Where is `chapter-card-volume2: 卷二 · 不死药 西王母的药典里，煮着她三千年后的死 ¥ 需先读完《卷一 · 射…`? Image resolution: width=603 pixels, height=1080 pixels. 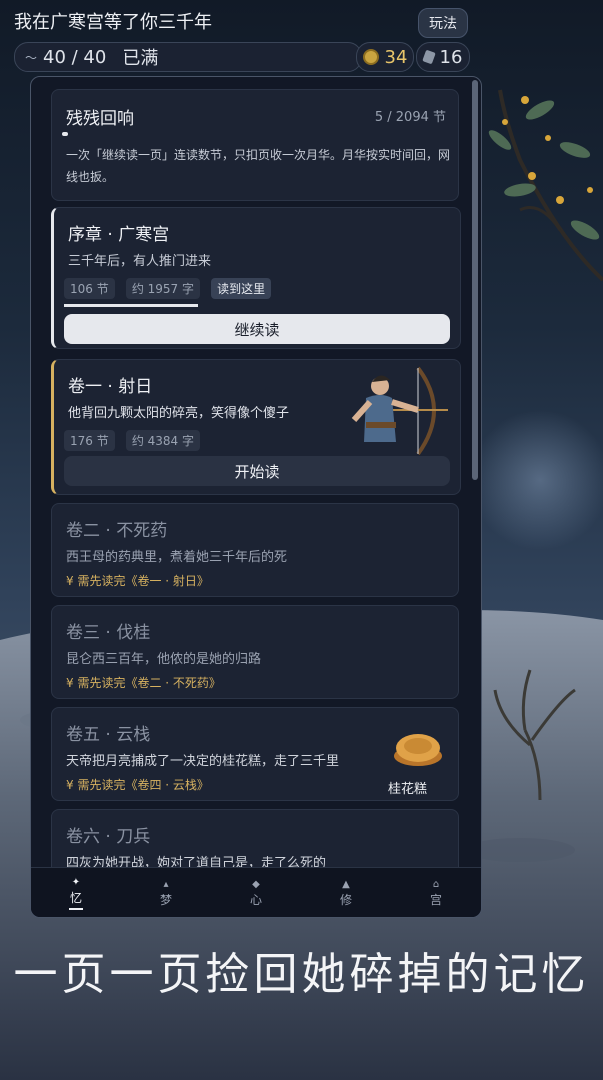
chapter-card-volume2: 卷二 · 不死药 西王母的药典里，煮着她三千年后的死 ¥ 需先读完《卷一 · 射… is located at coordinates (255, 550).